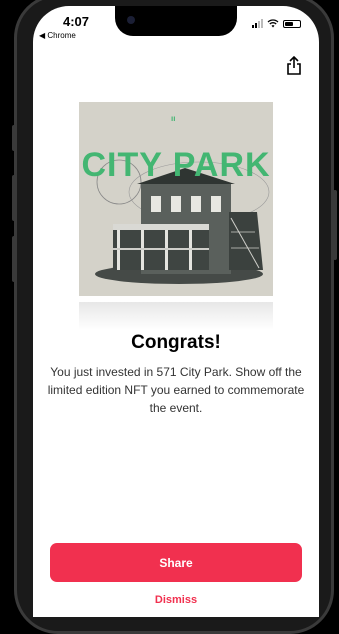 Image resolution: width=339 pixels, height=634 pixels. I want to click on nft-reflection, so click(176, 316).